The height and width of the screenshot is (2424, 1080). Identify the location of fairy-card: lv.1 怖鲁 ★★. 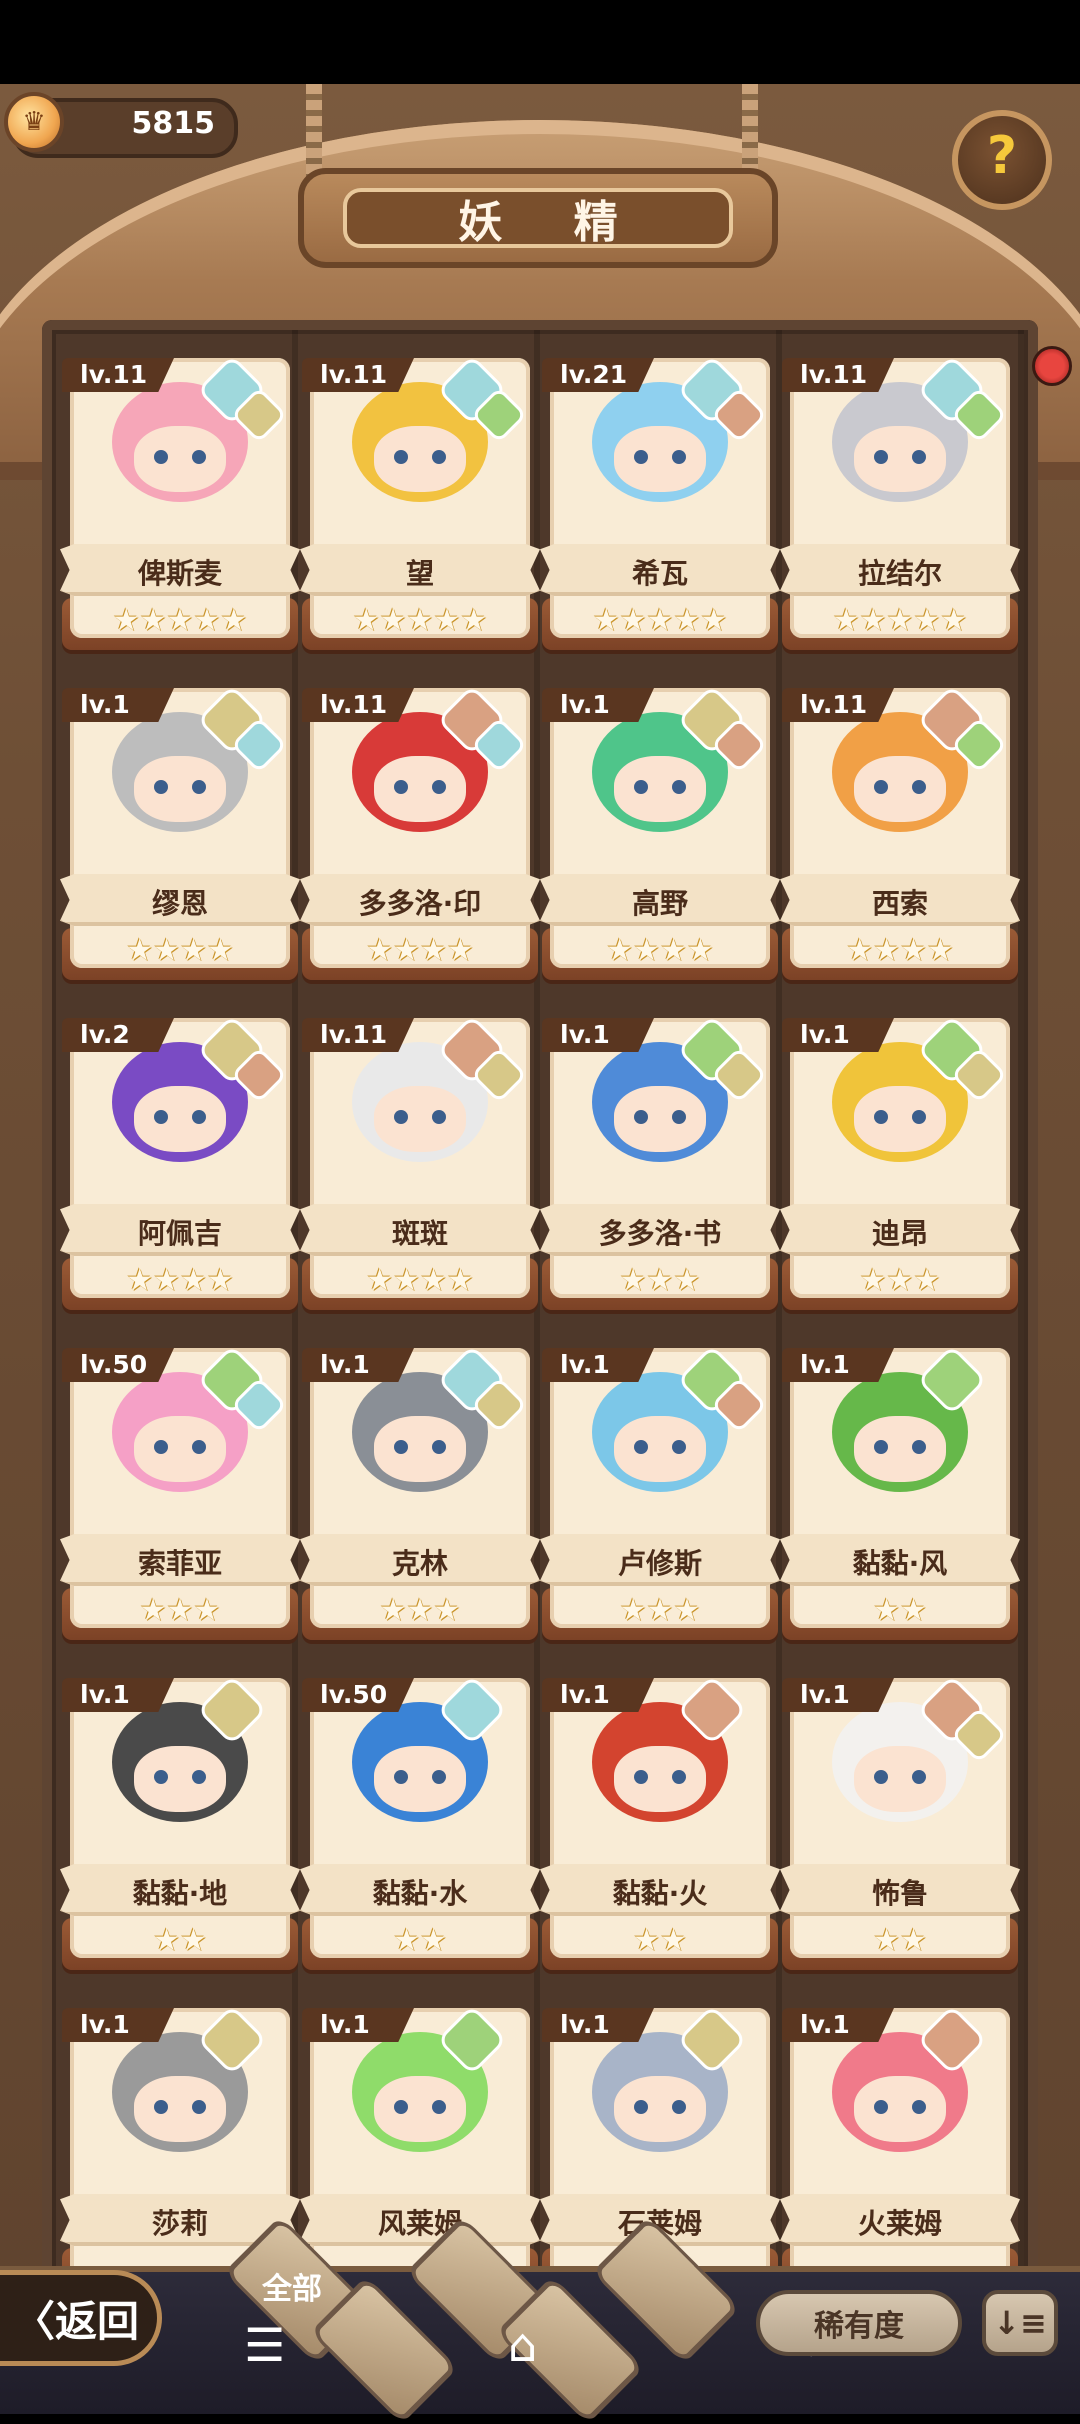
(900, 1822).